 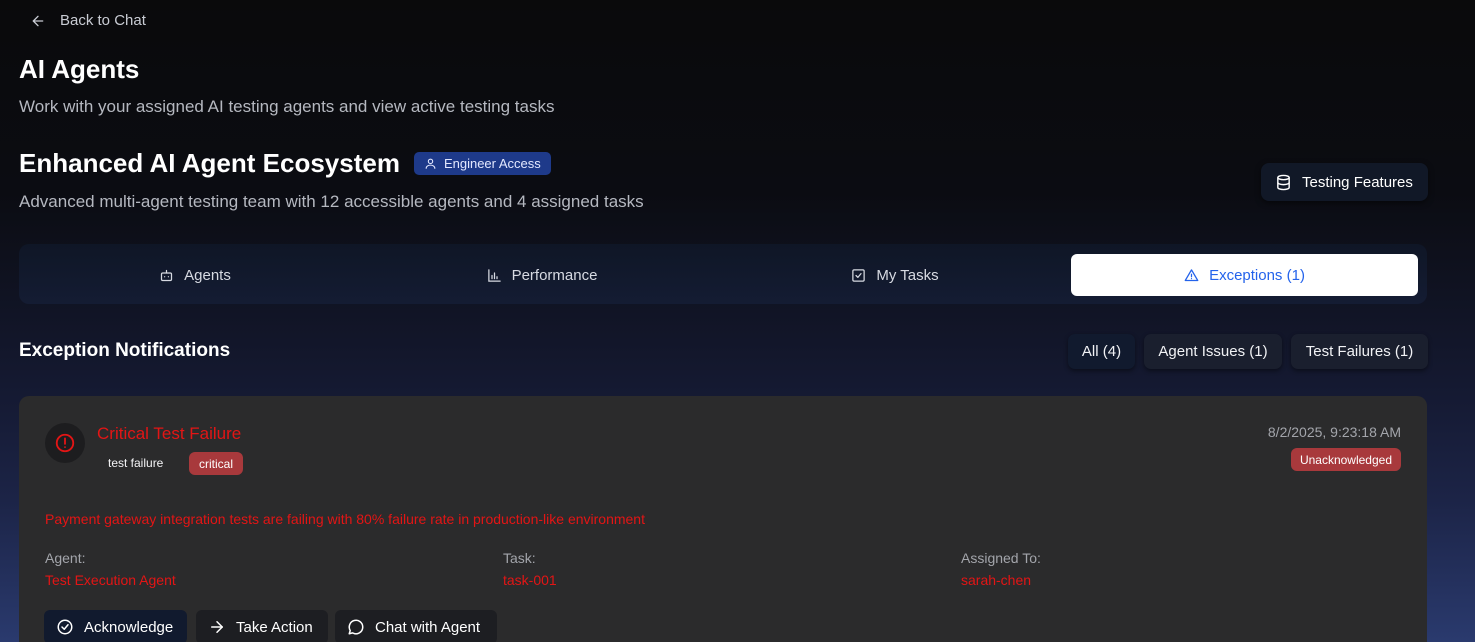 What do you see at coordinates (217, 627) in the screenshot?
I see `arrow-right-icon` at bounding box center [217, 627].